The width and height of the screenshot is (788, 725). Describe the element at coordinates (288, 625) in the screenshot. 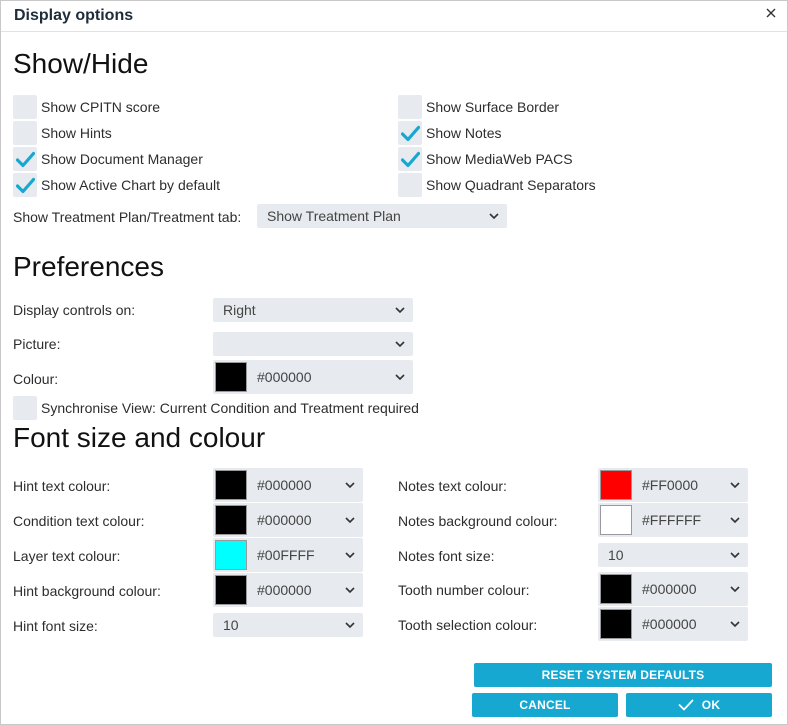

I see `hint-font-size-select: 10` at that location.